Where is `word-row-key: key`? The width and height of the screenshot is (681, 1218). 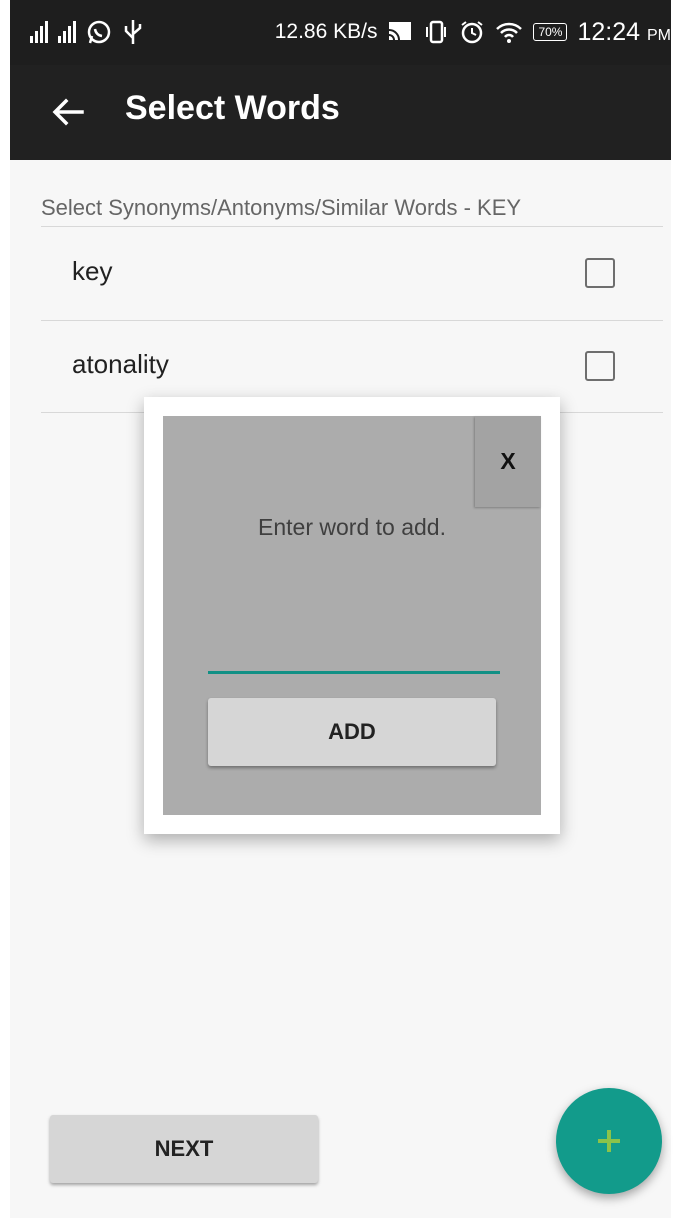
word-row-key: key is located at coordinates (352, 274).